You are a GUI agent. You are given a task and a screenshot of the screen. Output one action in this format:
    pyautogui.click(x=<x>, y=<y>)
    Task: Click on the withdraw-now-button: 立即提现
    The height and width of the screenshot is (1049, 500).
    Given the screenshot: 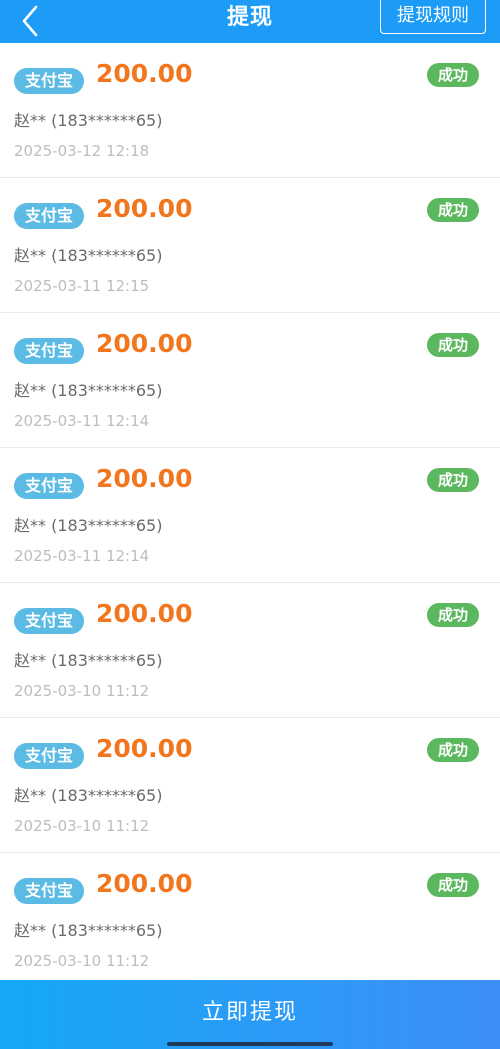 What is the action you would take?
    pyautogui.click(x=250, y=1014)
    